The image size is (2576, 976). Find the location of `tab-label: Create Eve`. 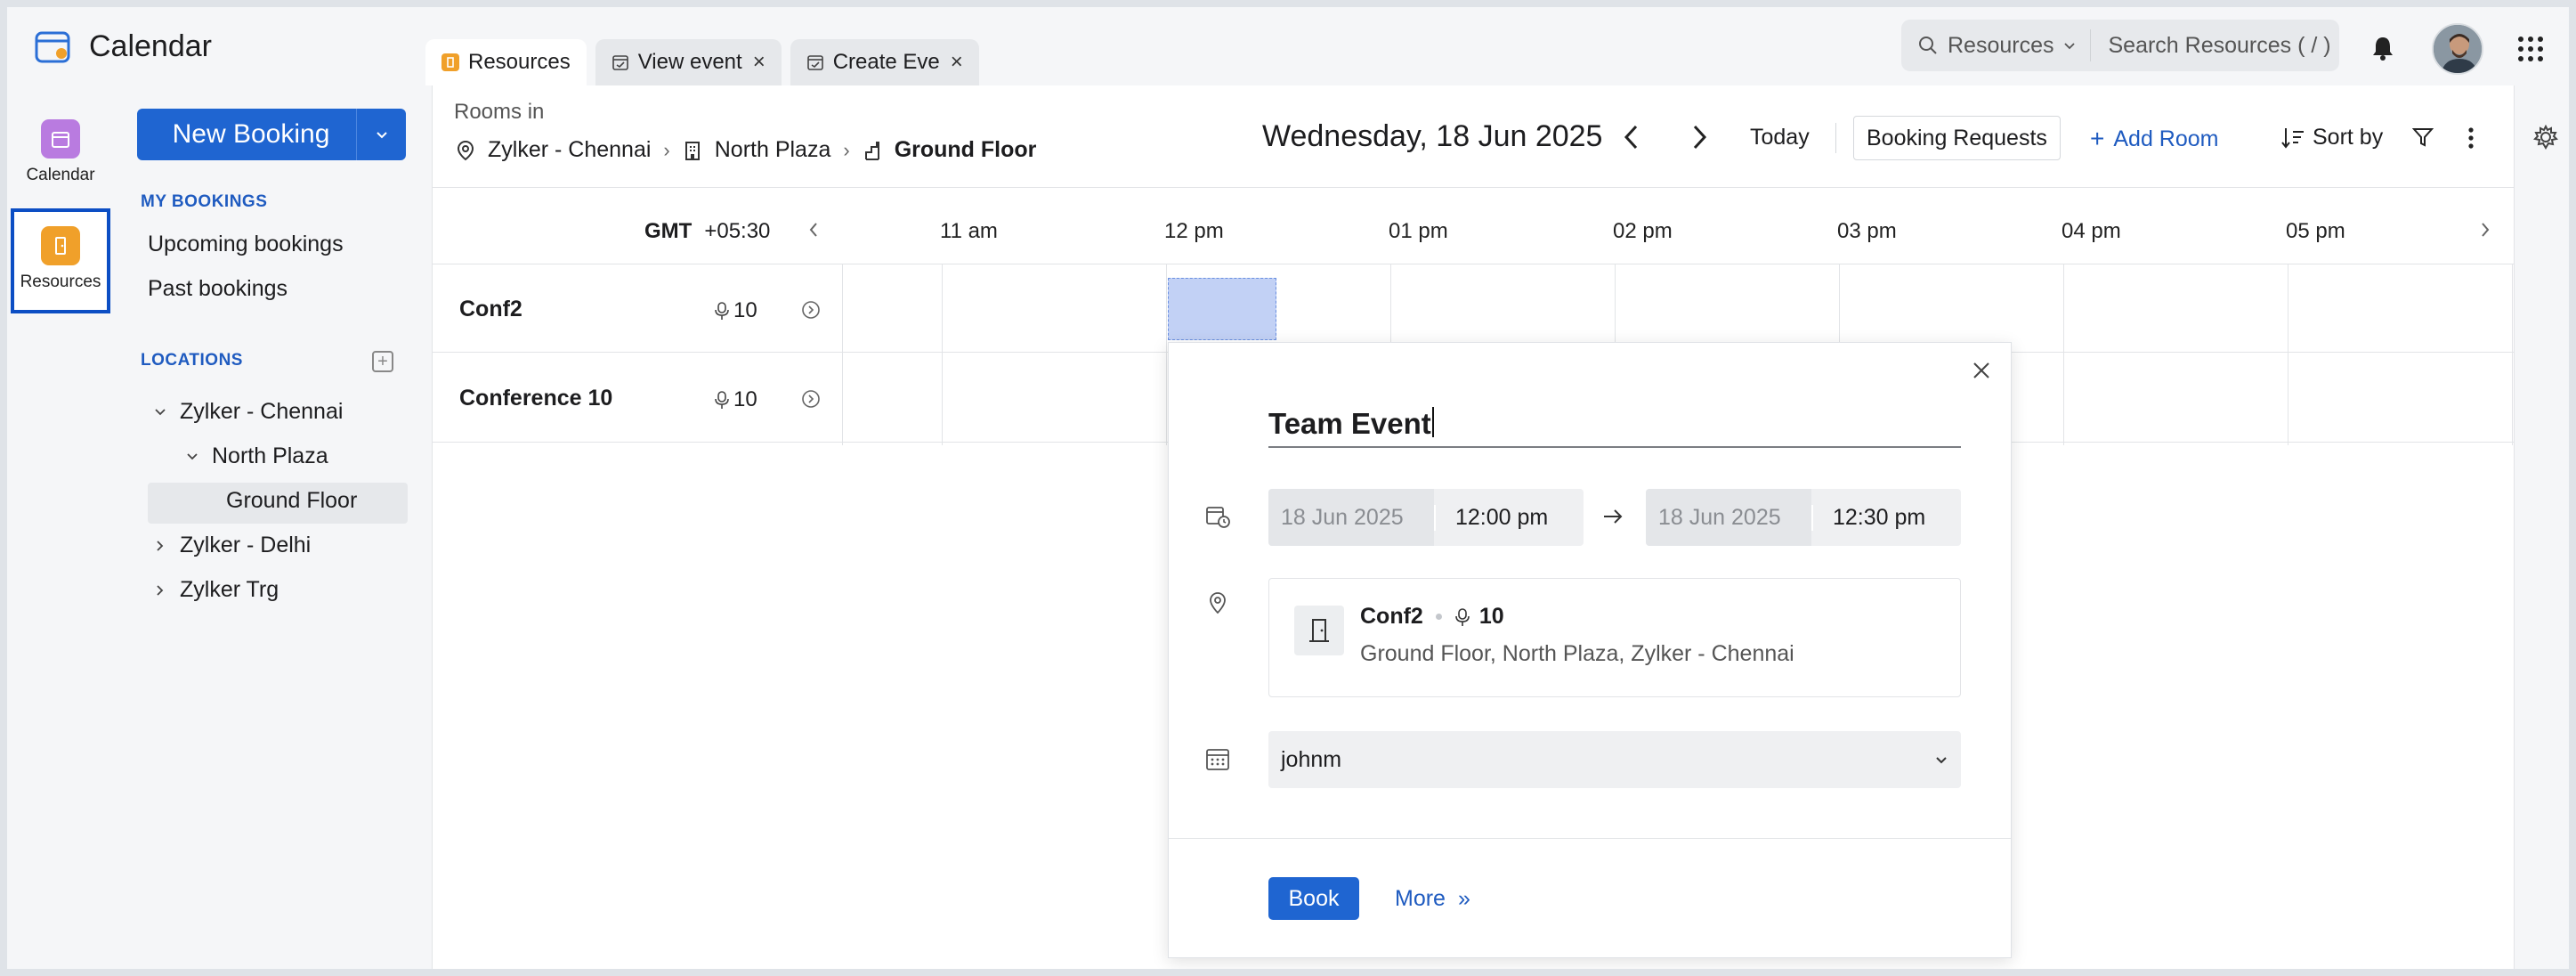

tab-label: Create Eve is located at coordinates (886, 62).